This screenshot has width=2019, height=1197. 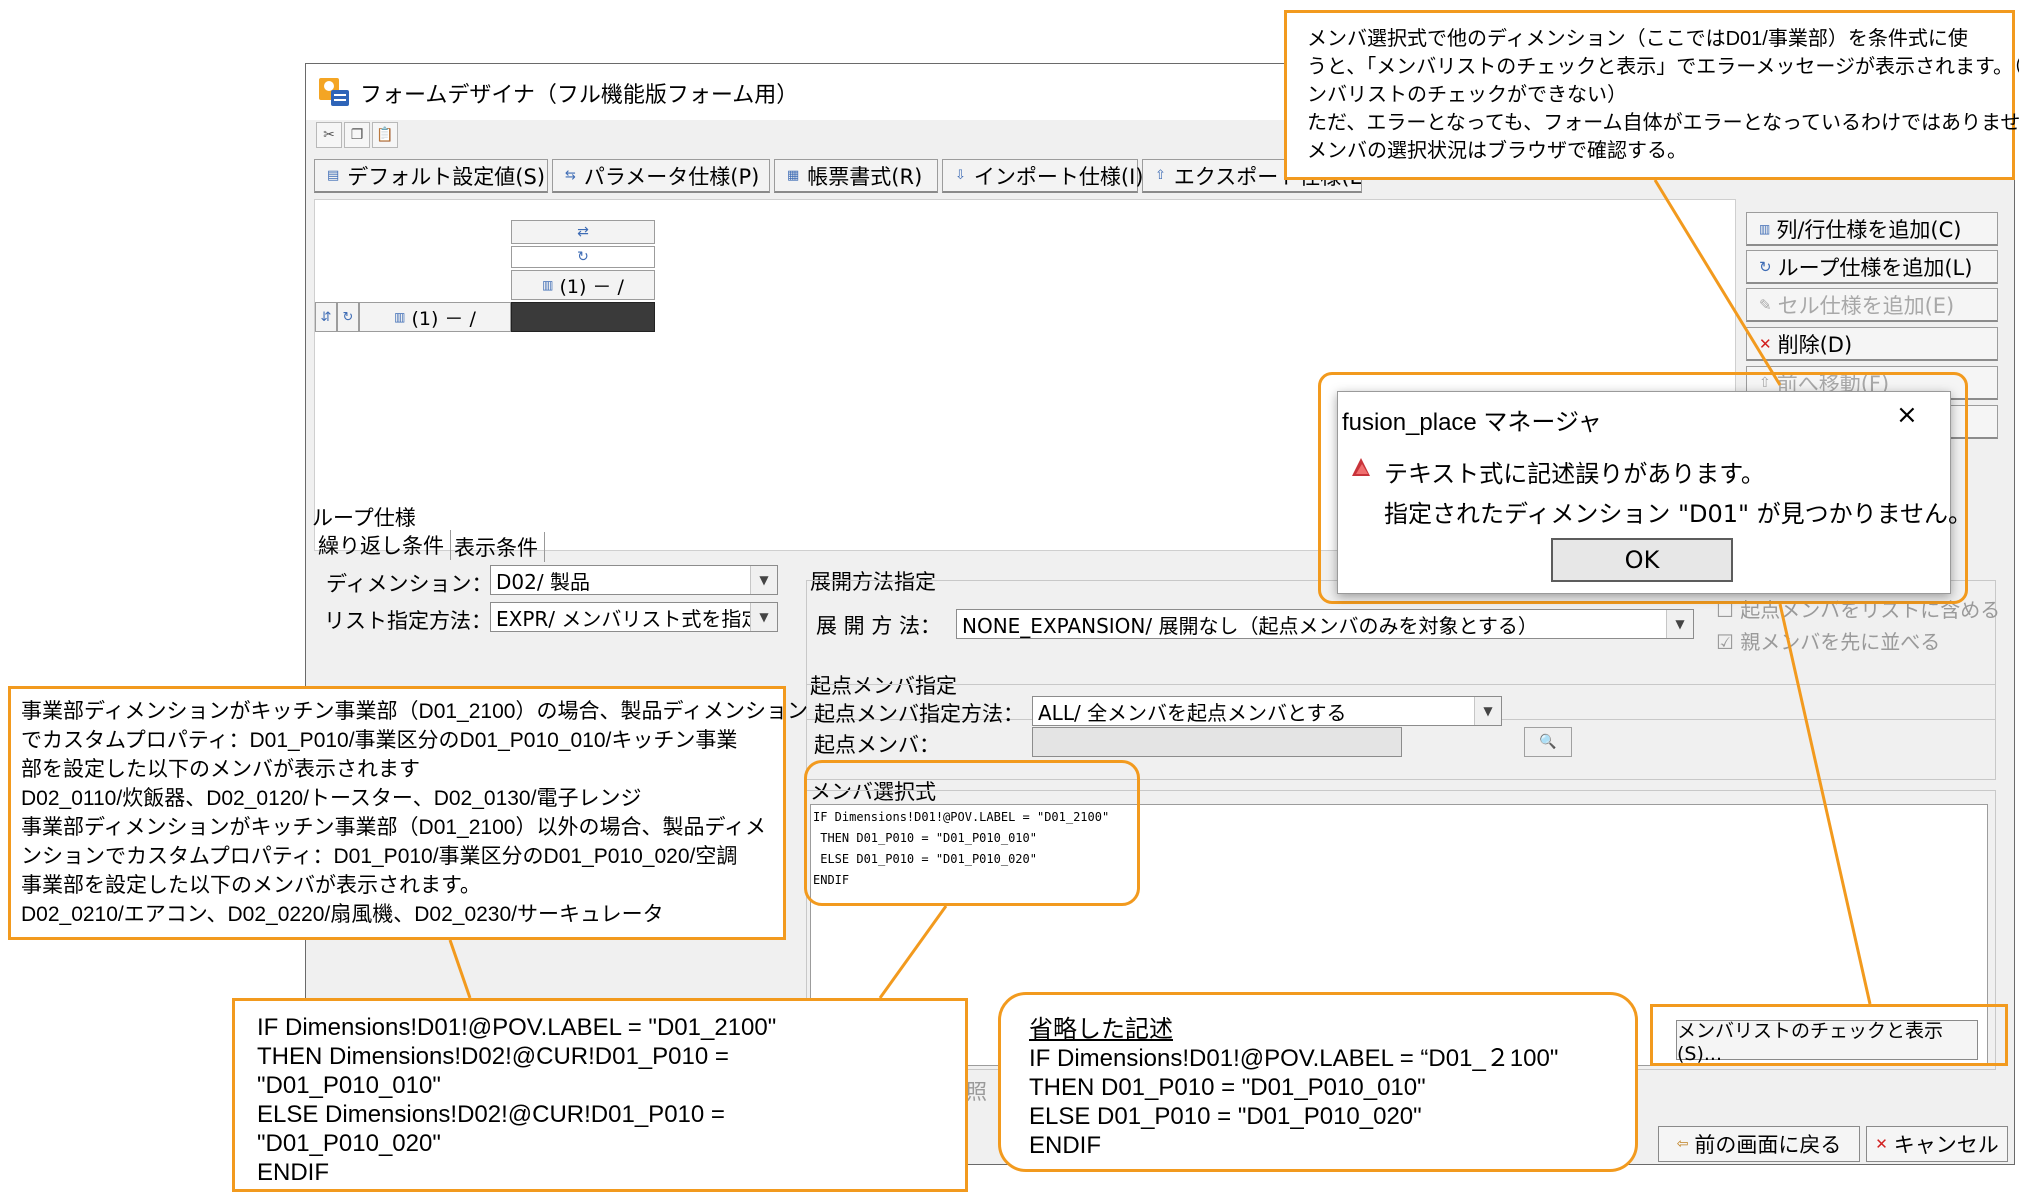 What do you see at coordinates (1937, 1144) in the screenshot?
I see `cancel-button: ✕ キャンセル` at bounding box center [1937, 1144].